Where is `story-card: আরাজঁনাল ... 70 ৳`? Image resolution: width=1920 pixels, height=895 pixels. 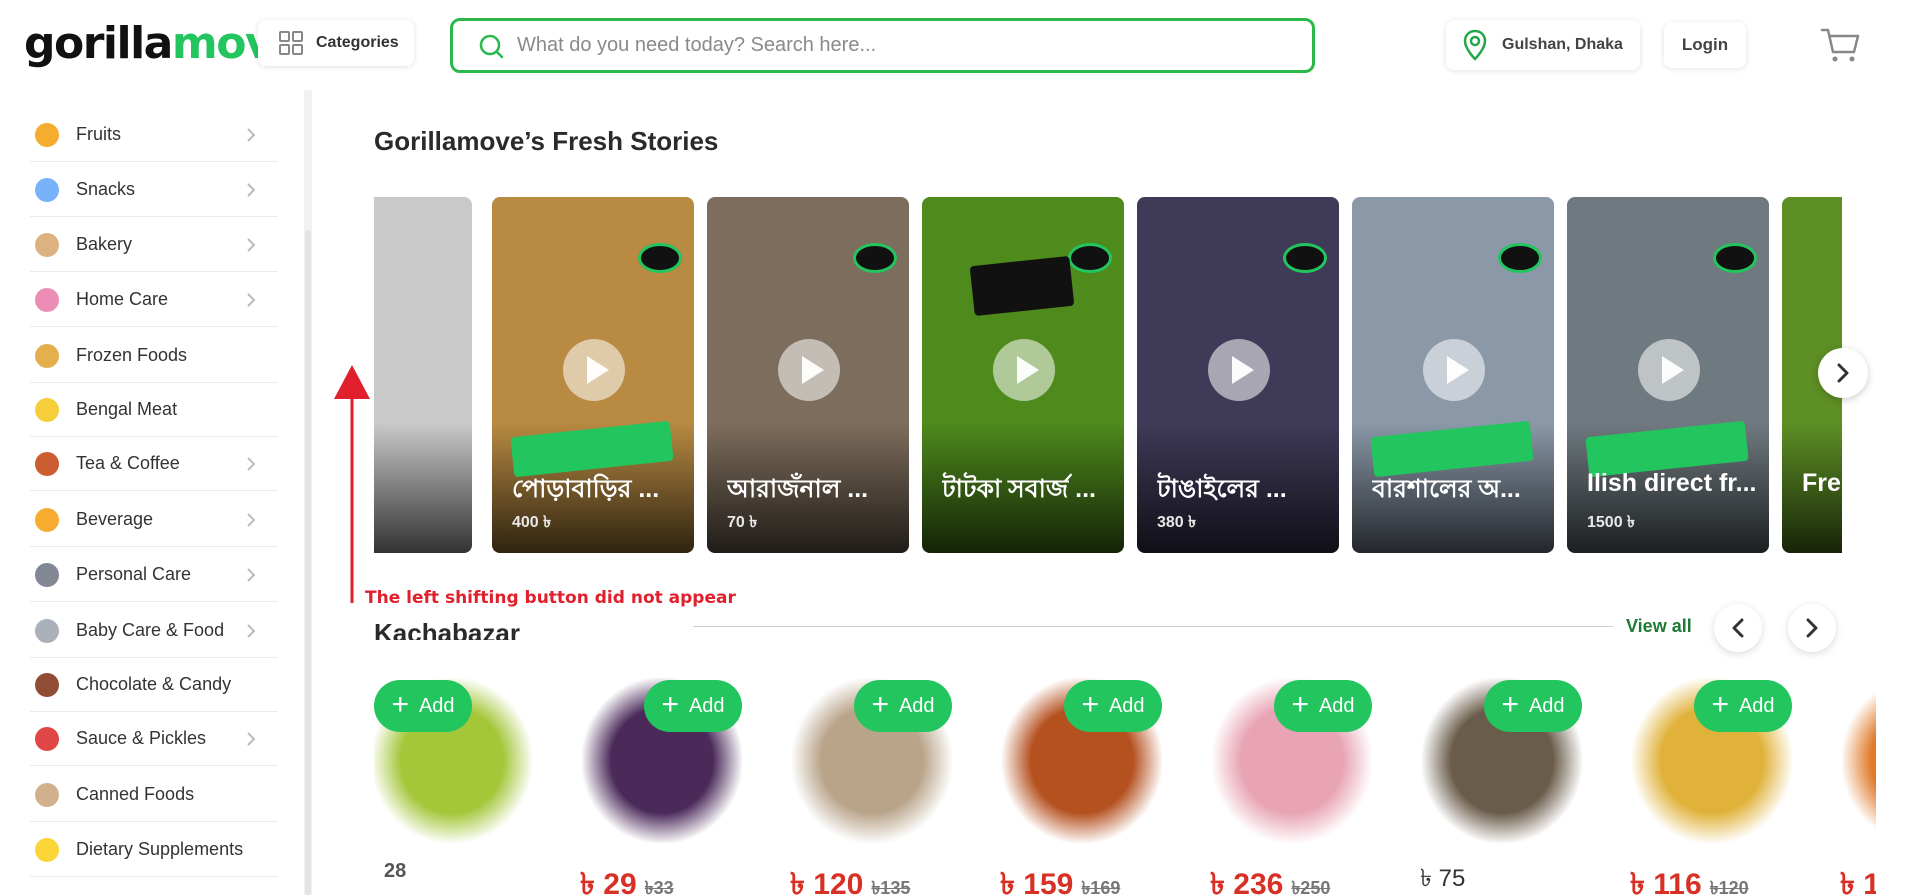 story-card: আরাজঁনাল ... 70 ৳ is located at coordinates (808, 375).